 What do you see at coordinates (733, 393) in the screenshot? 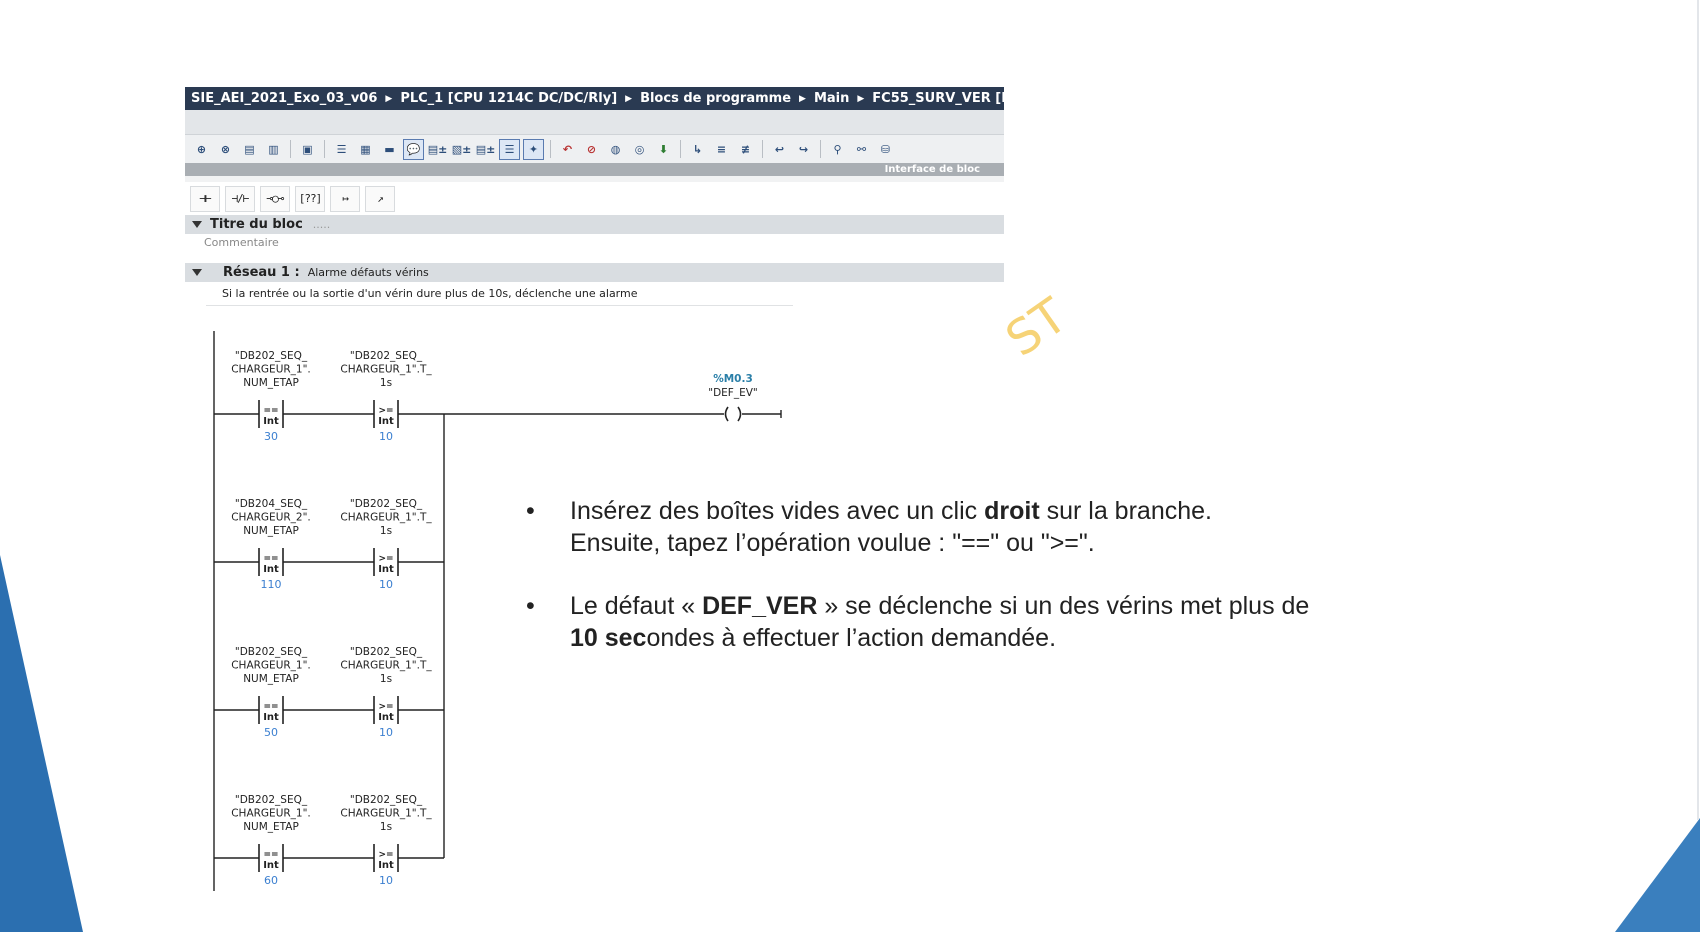
I see `coil-tag: "DEF_EV"` at bounding box center [733, 393].